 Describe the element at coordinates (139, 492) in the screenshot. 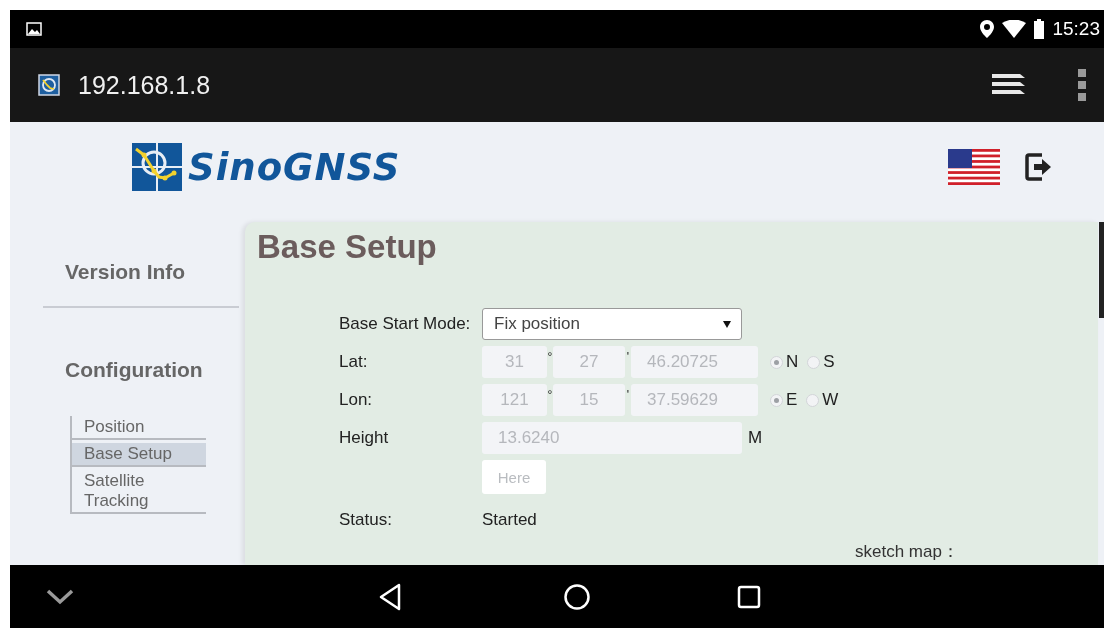

I see `sidebar-item: Satellite Tracking` at that location.